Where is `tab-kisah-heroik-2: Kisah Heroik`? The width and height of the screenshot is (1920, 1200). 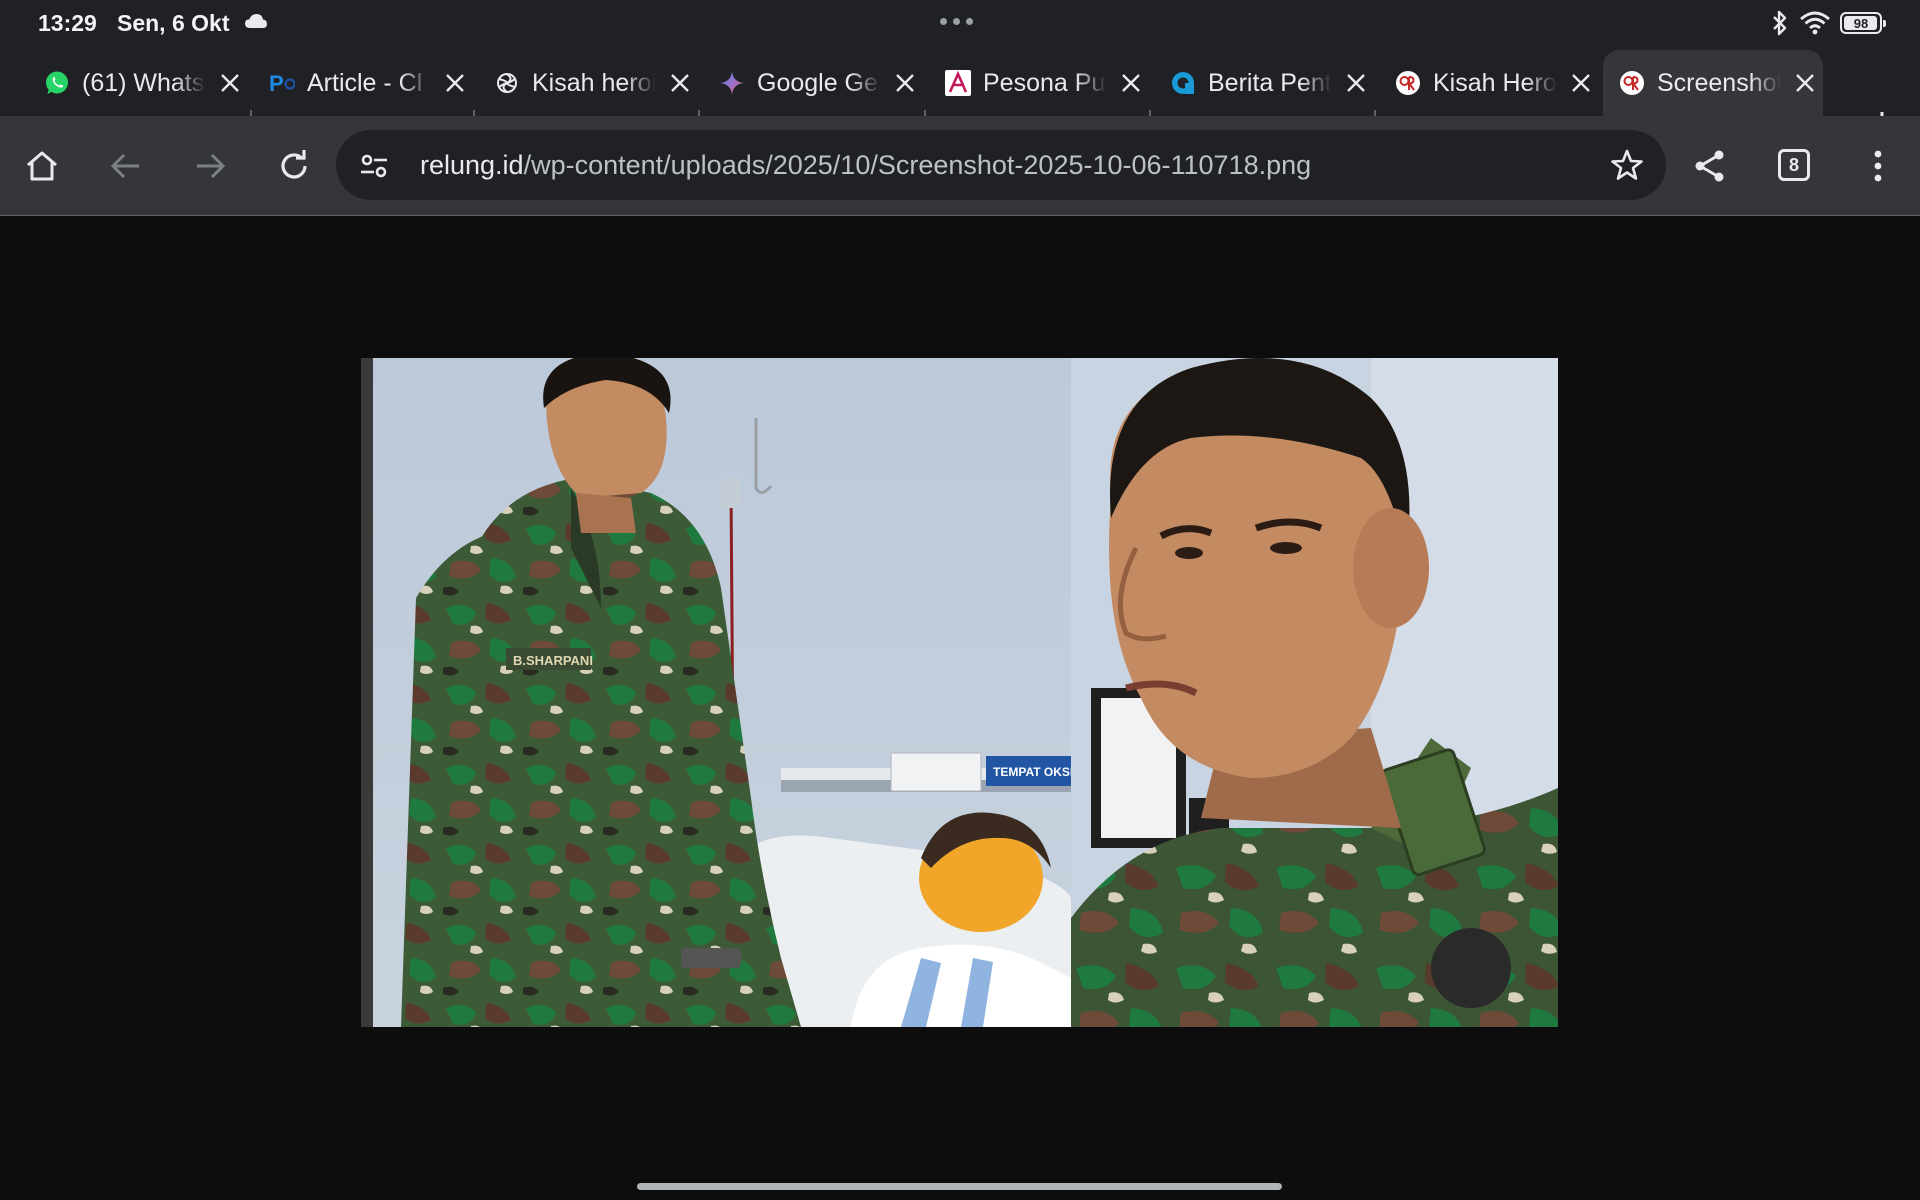
tab-kisah-heroik-2: Kisah Heroik is located at coordinates (1492, 83).